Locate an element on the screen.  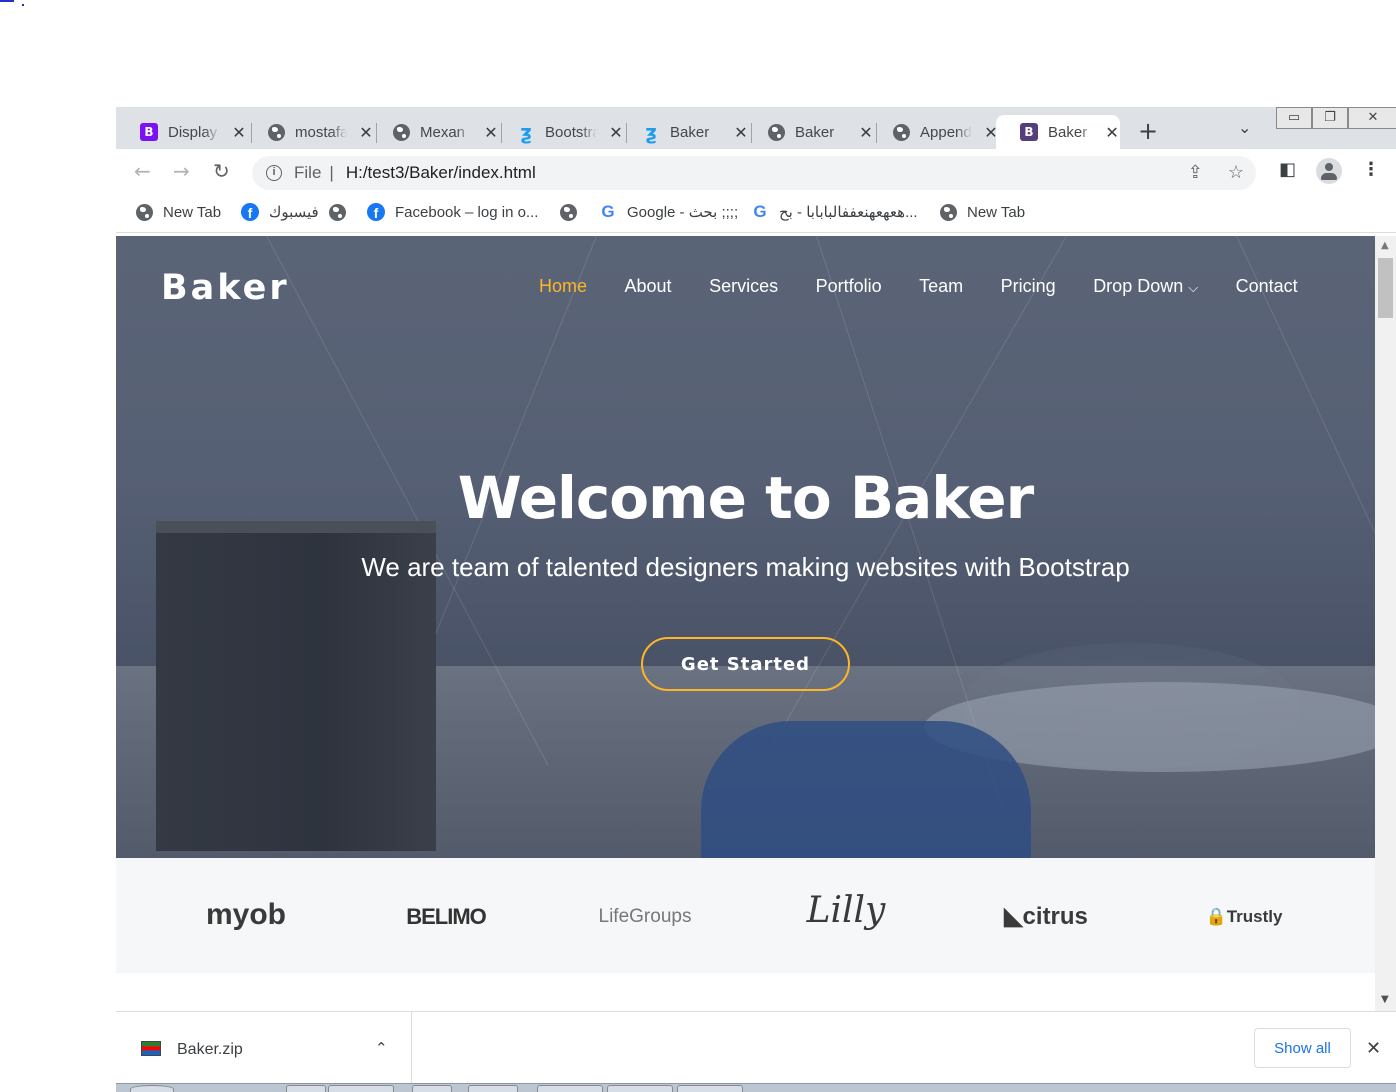
omnibox-actions: ⇪ ☆ is located at coordinates (1206, 172).